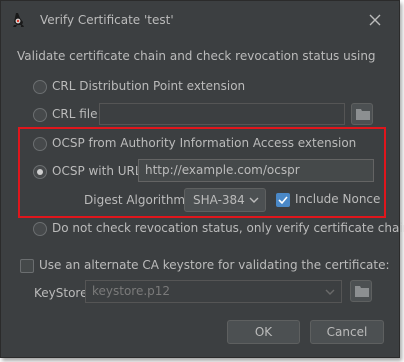 This screenshot has width=404, height=362. I want to click on radio-crl-distribution-point, so click(40, 87).